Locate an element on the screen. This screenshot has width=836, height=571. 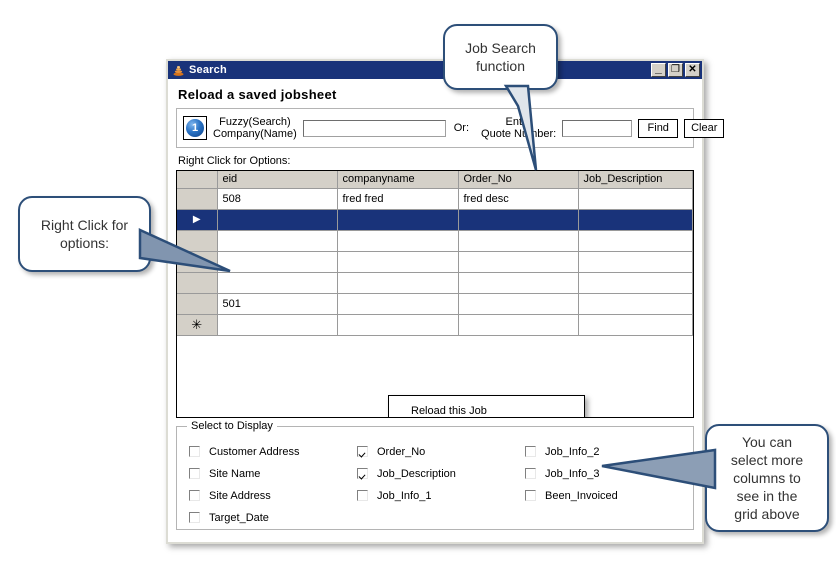
new-row-asterisk-icon: ✳ is located at coordinates (197, 324).